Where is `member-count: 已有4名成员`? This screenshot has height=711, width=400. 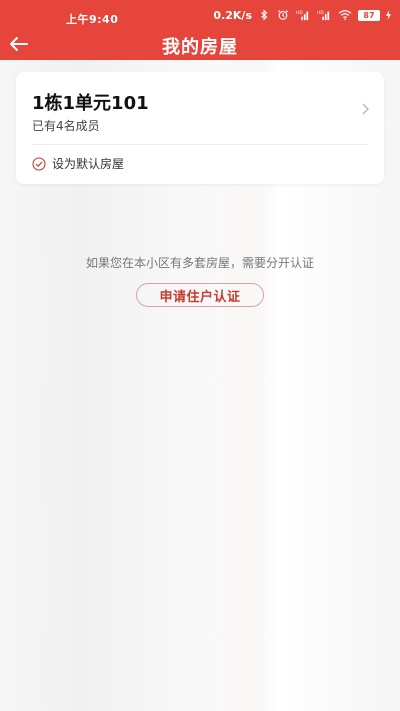
member-count: 已有4名成员 is located at coordinates (66, 126).